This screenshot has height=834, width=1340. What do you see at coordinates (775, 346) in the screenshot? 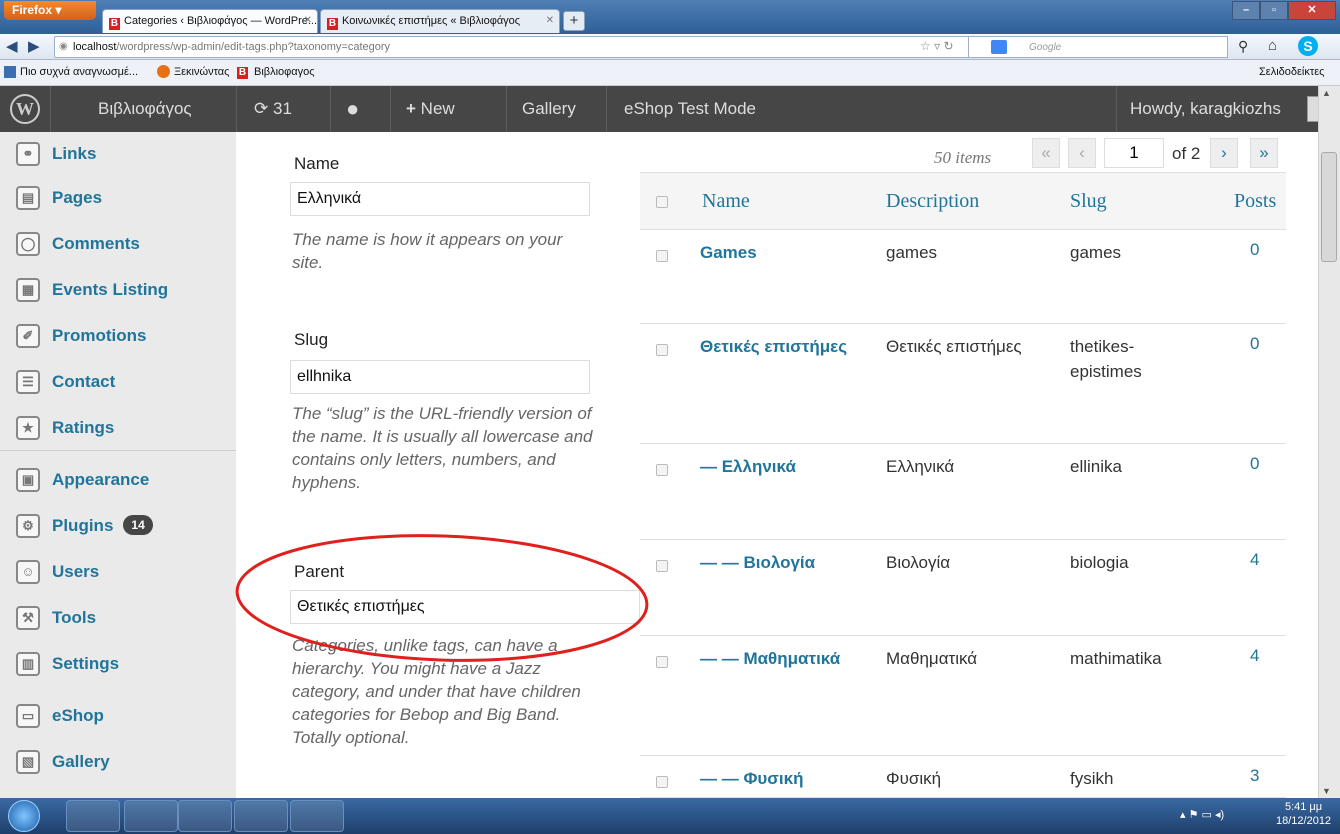
I see `category-name-link: Θετικές επιστήμες` at bounding box center [775, 346].